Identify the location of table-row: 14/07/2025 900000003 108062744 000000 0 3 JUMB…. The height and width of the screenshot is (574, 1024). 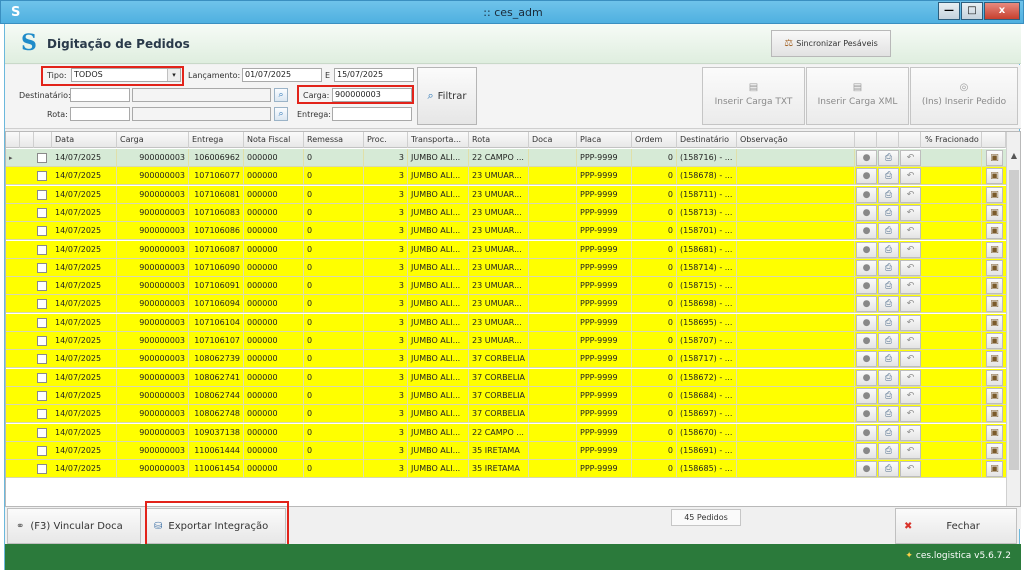
(506, 395).